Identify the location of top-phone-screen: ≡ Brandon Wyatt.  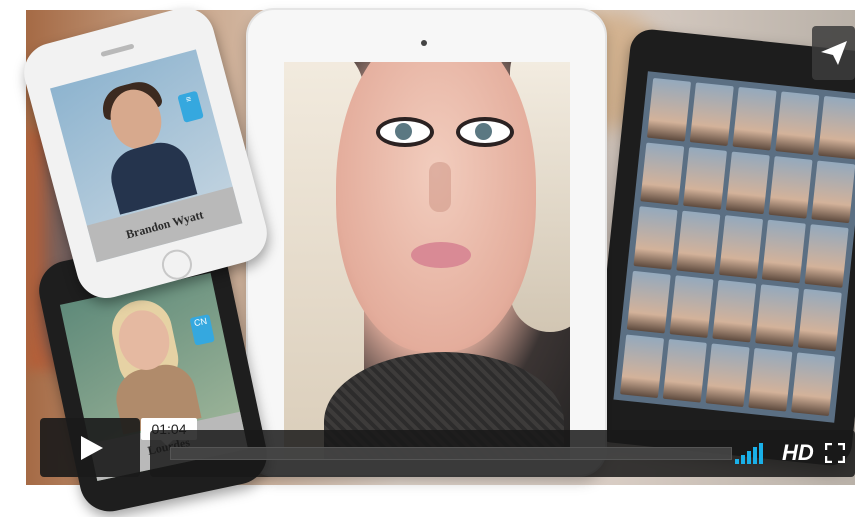
(146, 156).